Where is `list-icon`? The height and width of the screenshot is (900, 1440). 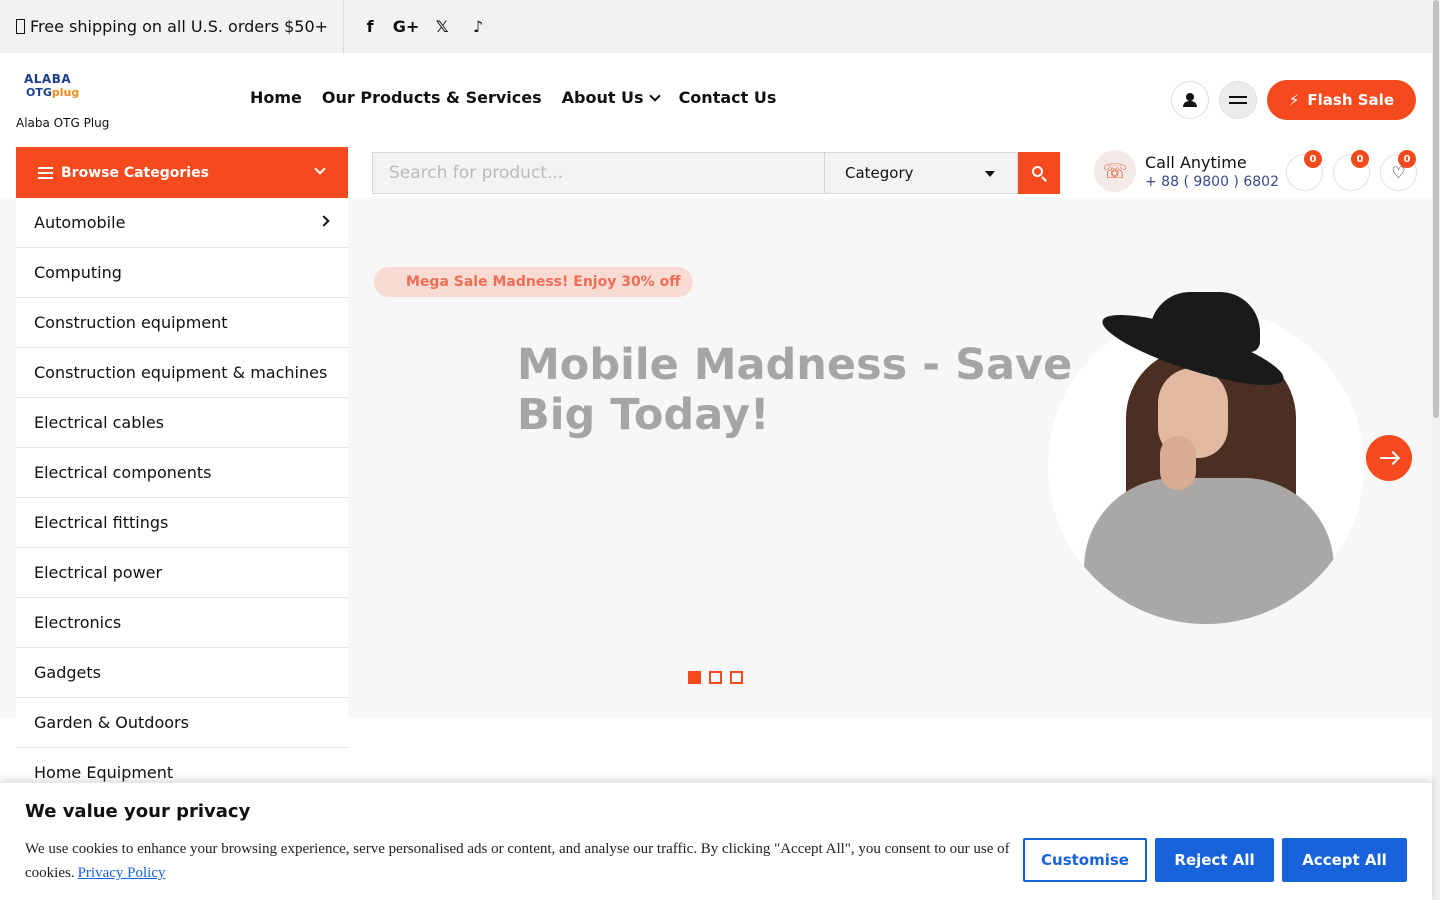 list-icon is located at coordinates (45, 172).